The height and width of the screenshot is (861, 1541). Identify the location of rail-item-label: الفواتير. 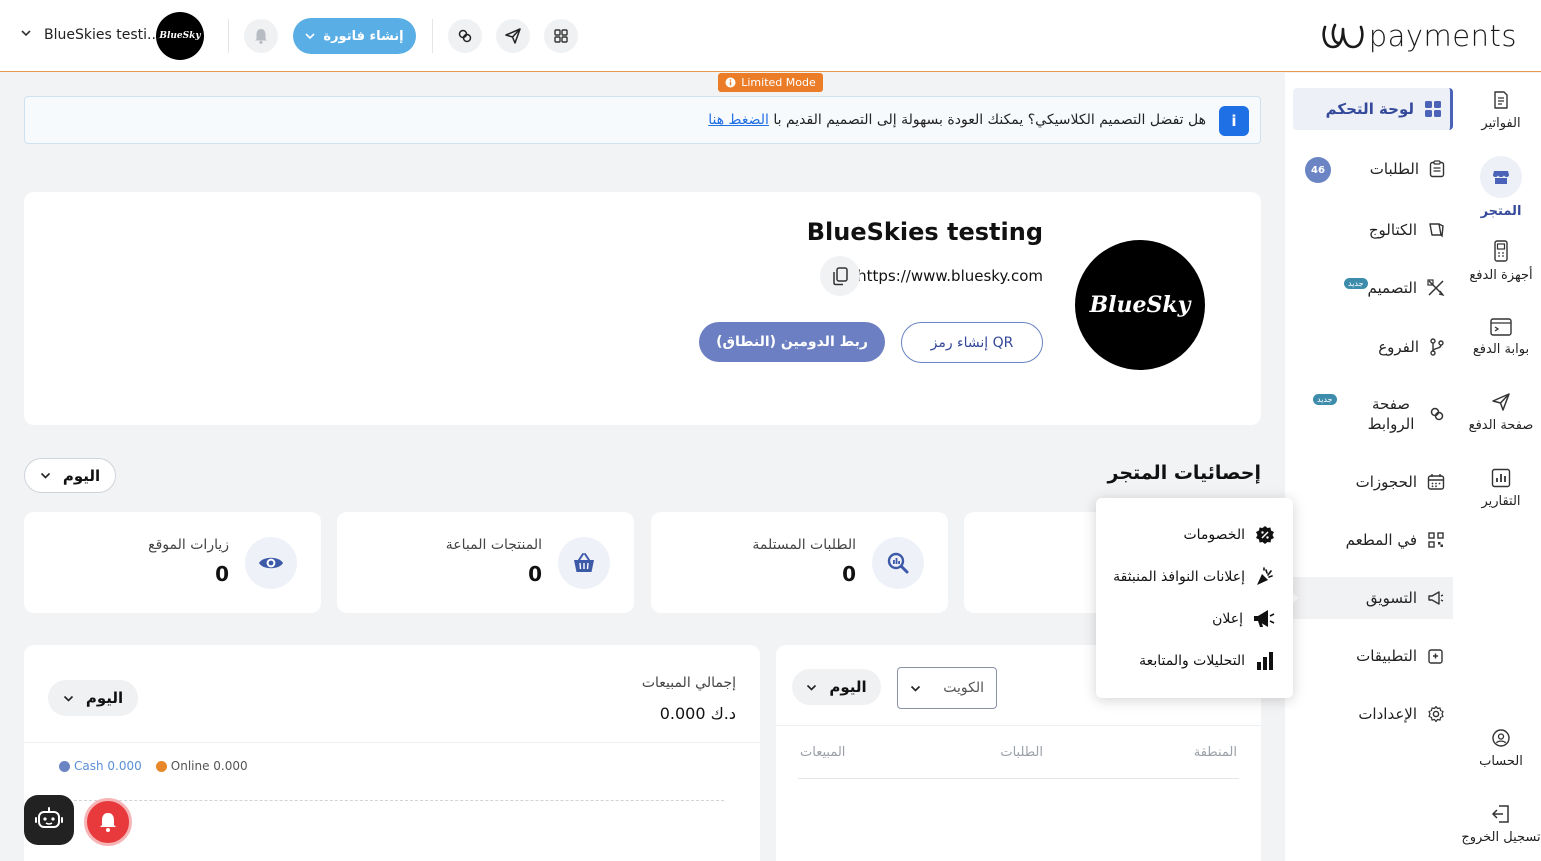
(1501, 123).